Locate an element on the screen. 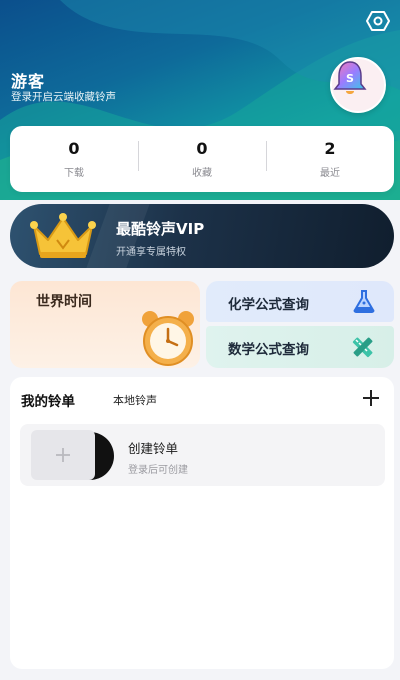 Image resolution: width=400 pixels, height=680 pixels. stat-label: 最近 is located at coordinates (330, 173).